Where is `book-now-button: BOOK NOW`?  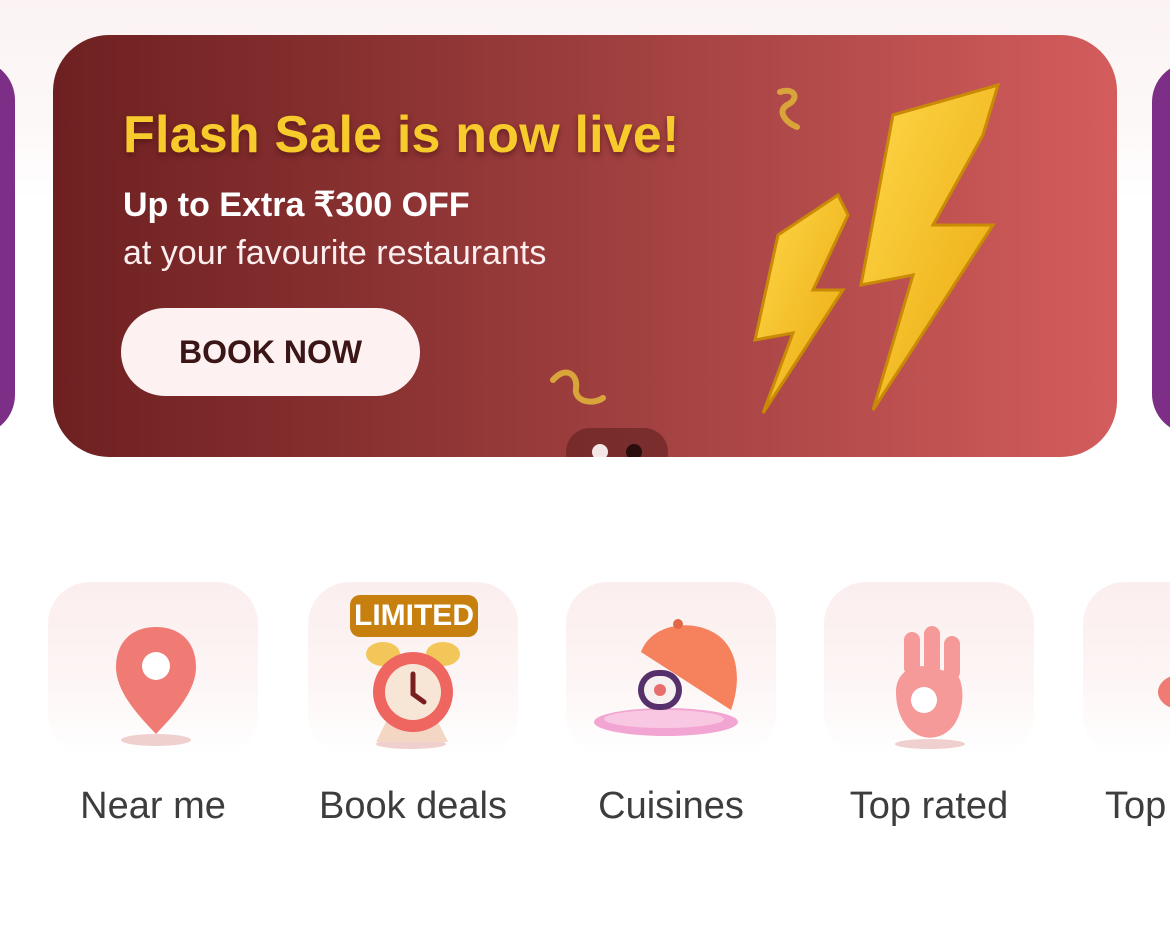
book-now-button: BOOK NOW is located at coordinates (270, 352).